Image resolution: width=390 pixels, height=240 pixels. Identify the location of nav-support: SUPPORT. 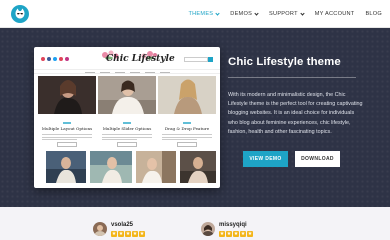
(287, 13).